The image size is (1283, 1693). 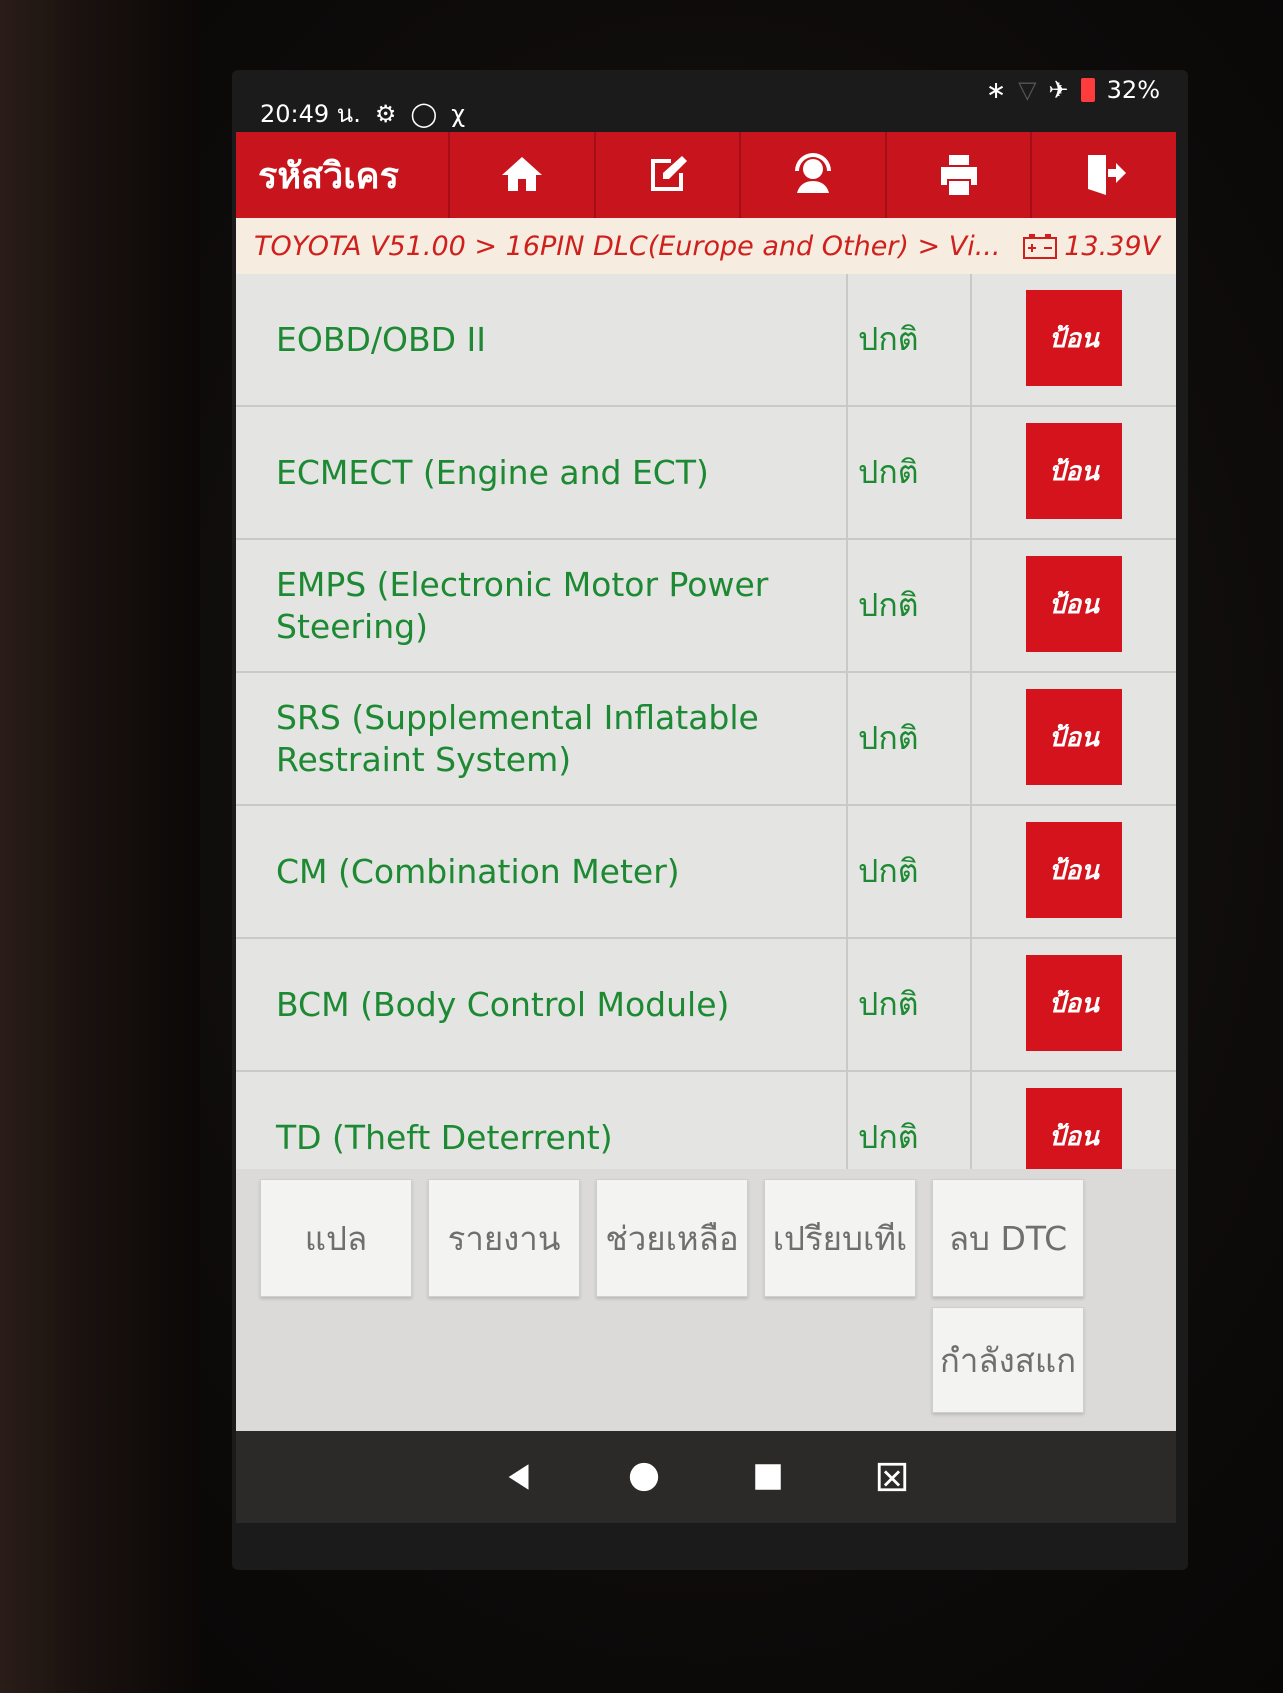 What do you see at coordinates (542, 472) in the screenshot?
I see `system-name: ECMECT (Engine and ECT)` at bounding box center [542, 472].